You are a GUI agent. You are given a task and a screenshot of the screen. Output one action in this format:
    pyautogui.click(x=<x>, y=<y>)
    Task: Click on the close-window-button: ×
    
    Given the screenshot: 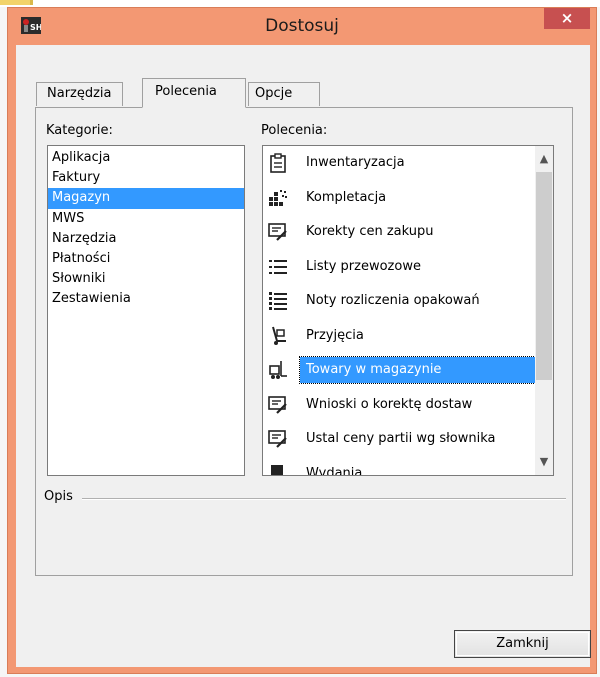 What is the action you would take?
    pyautogui.click(x=567, y=18)
    